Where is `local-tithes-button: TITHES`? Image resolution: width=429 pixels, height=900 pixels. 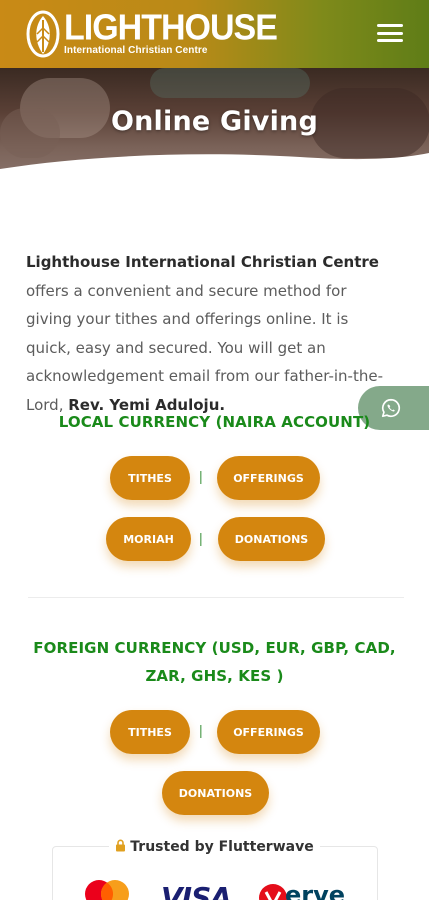 local-tithes-button: TITHES is located at coordinates (150, 478).